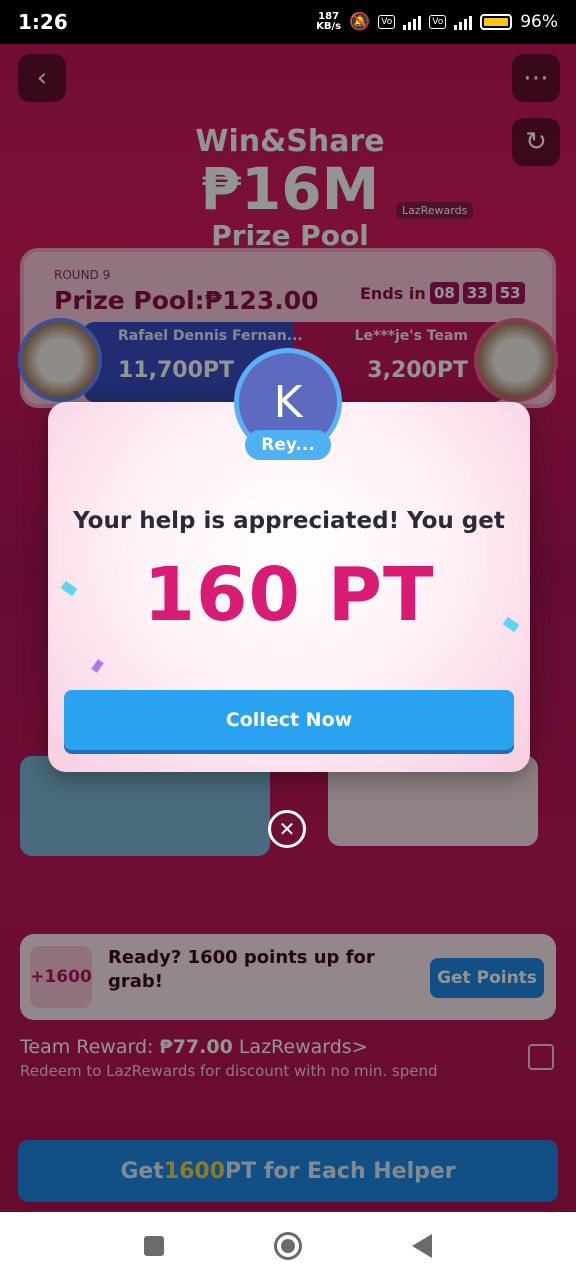 This screenshot has width=576, height=1280. Describe the element at coordinates (289, 720) in the screenshot. I see `collect-now-button: Collect Now` at that location.